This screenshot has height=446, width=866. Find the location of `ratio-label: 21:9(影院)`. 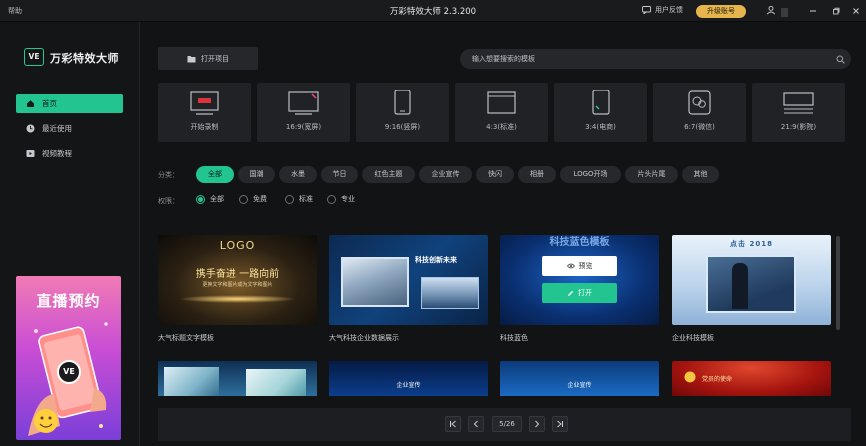

ratio-label: 21:9(影院) is located at coordinates (798, 127).